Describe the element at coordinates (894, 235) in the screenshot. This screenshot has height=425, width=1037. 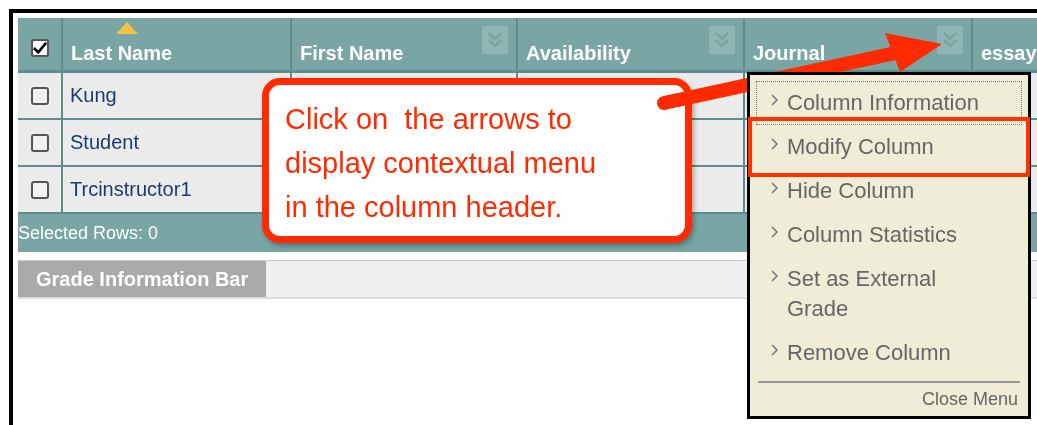
I see `menu-item: Column Statistics` at that location.